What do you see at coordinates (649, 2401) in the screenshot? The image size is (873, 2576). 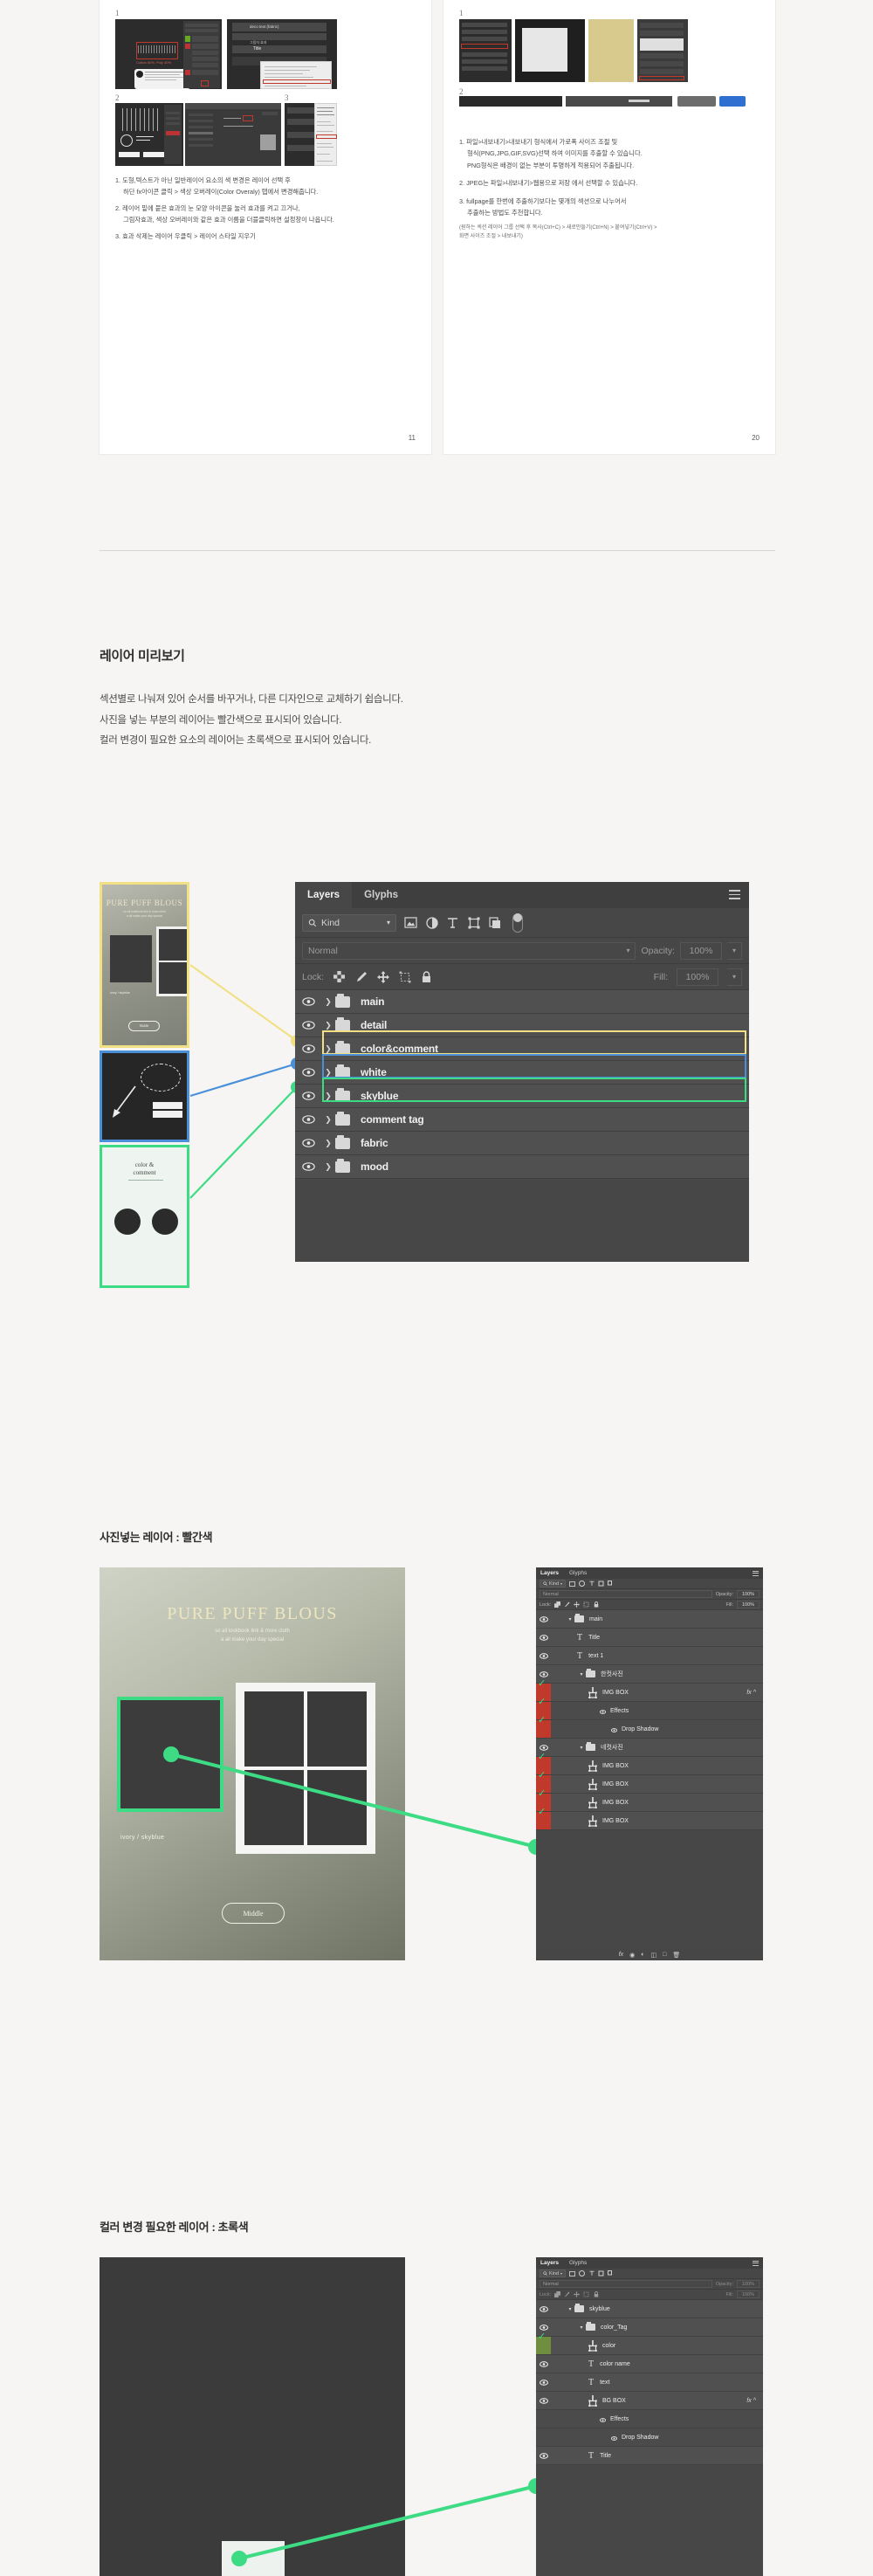 I see `layer-row-bg-box: BG BOX fx ^` at bounding box center [649, 2401].